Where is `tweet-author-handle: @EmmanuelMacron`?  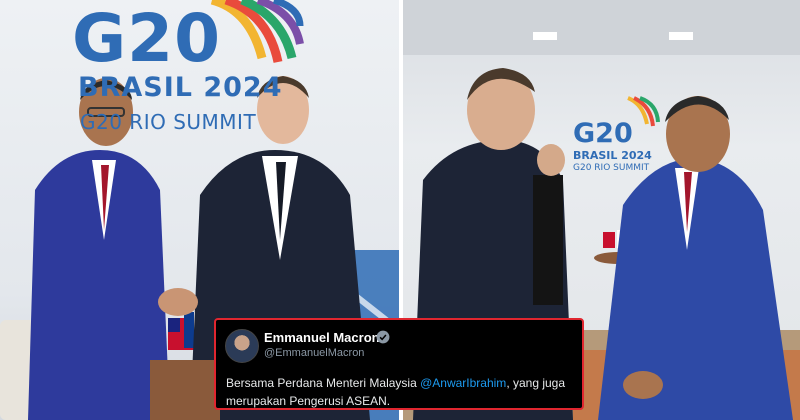 tweet-author-handle: @EmmanuelMacron is located at coordinates (314, 353).